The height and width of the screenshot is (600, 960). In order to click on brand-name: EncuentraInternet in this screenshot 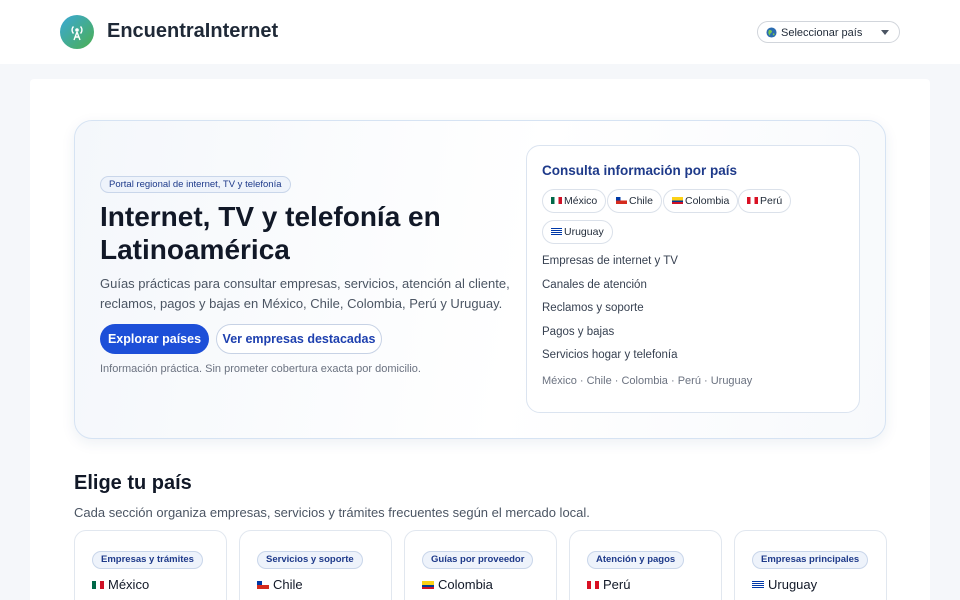, I will do `click(192, 31)`.